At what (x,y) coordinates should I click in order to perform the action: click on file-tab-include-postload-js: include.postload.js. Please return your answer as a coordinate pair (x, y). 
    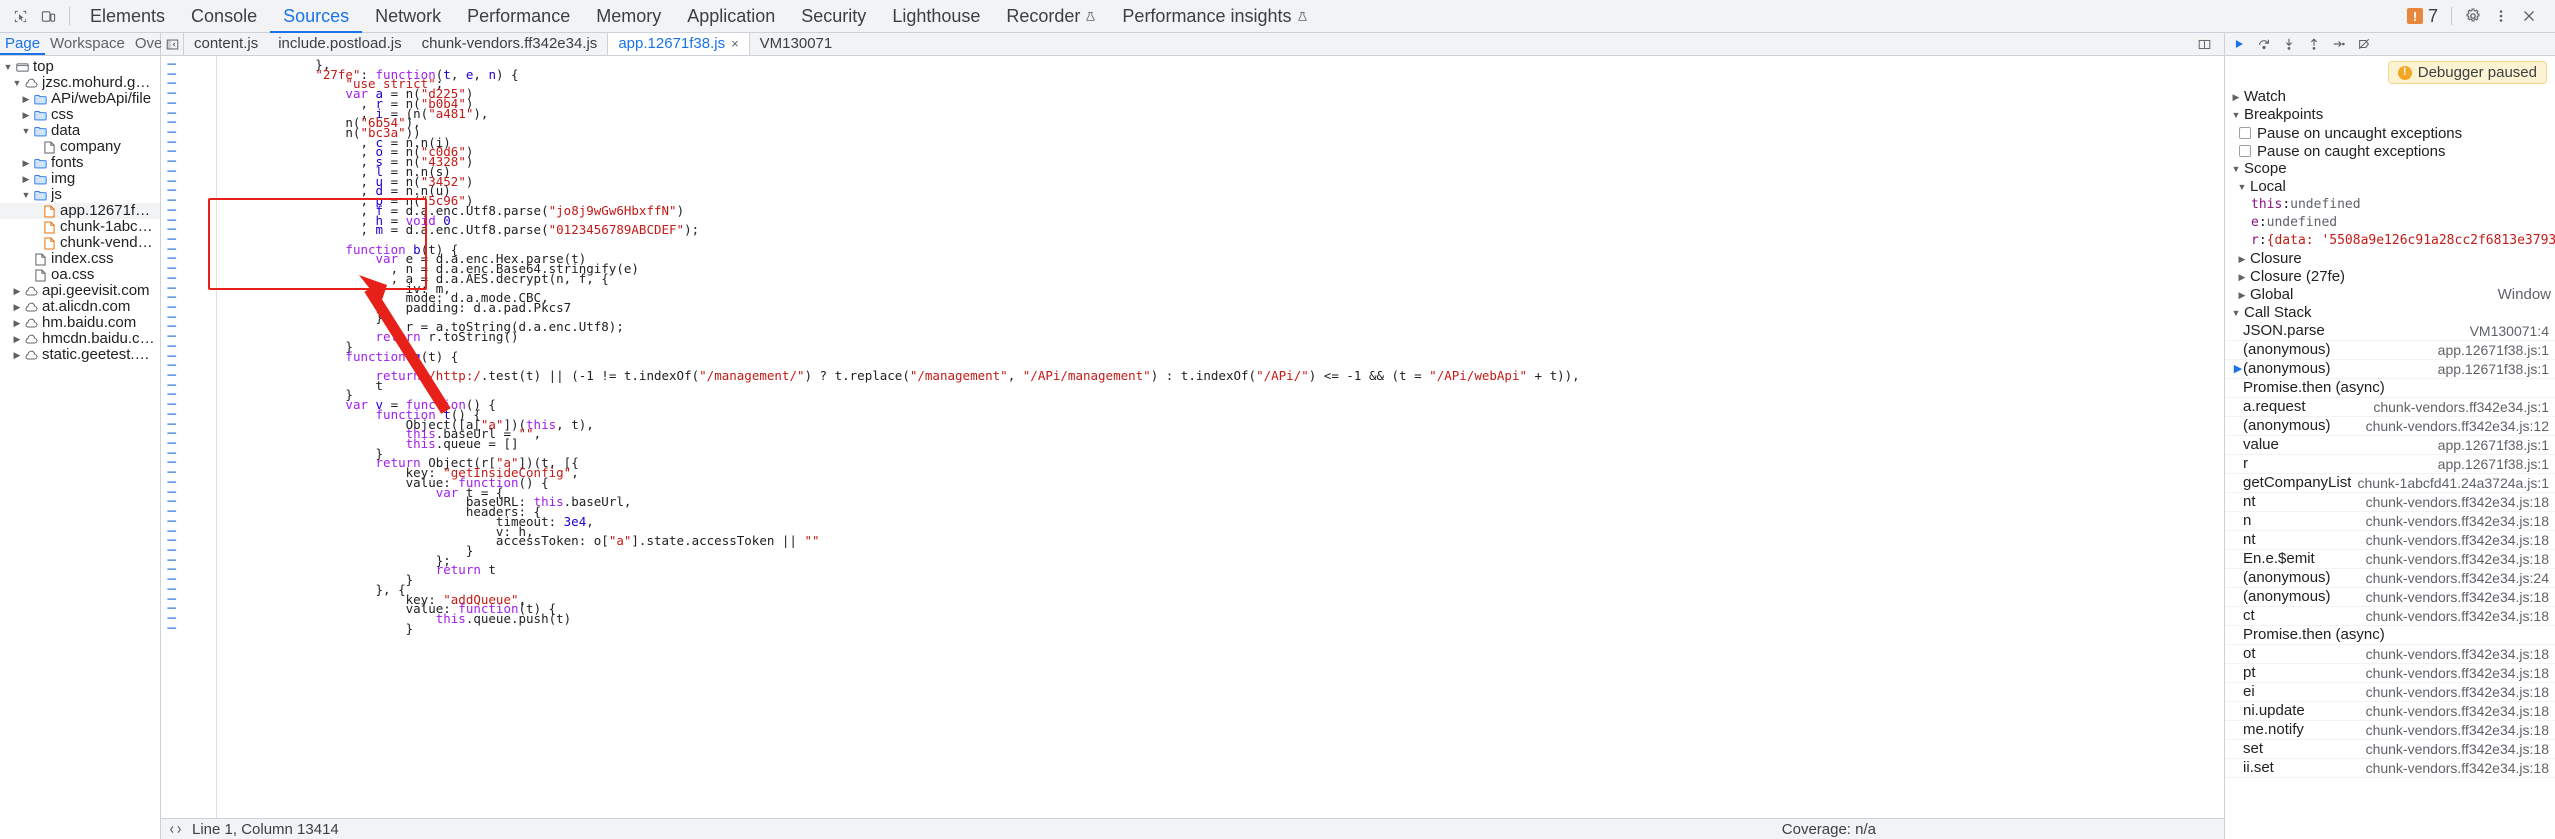
    Looking at the image, I should click on (339, 44).